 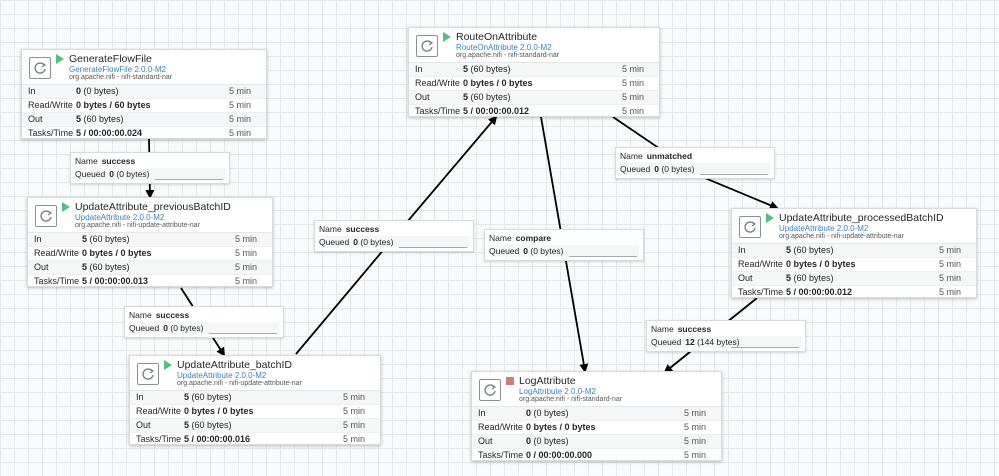 What do you see at coordinates (557, 391) in the screenshot?
I see `processor-version: LogAttribute 2.0.0-M2` at bounding box center [557, 391].